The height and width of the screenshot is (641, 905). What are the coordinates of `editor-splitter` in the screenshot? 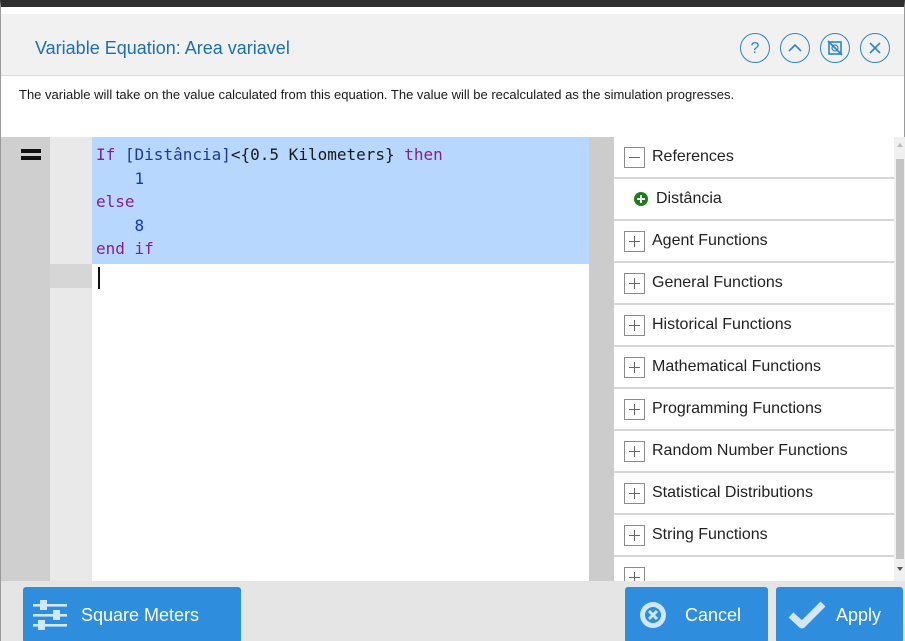 It's located at (601, 359).